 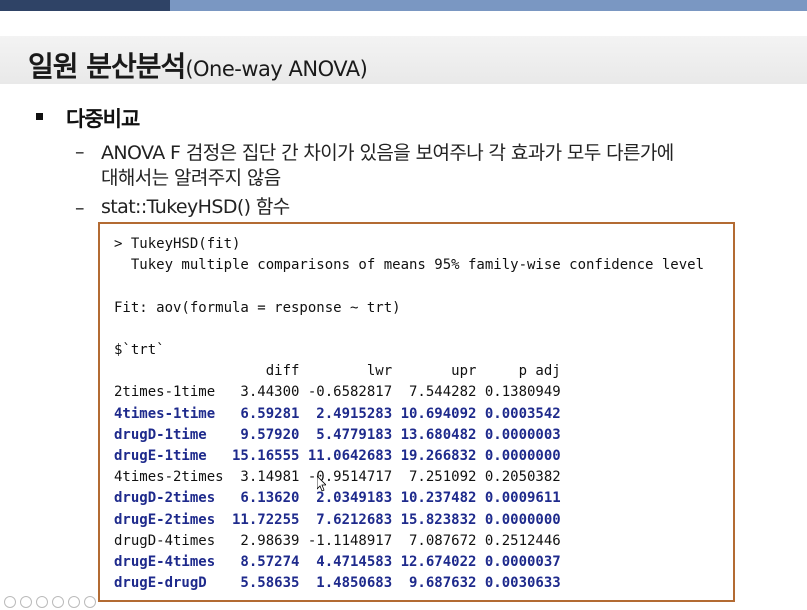 I want to click on sub-bullet-2: stat::TukeyHSD() 함수, so click(x=195, y=207).